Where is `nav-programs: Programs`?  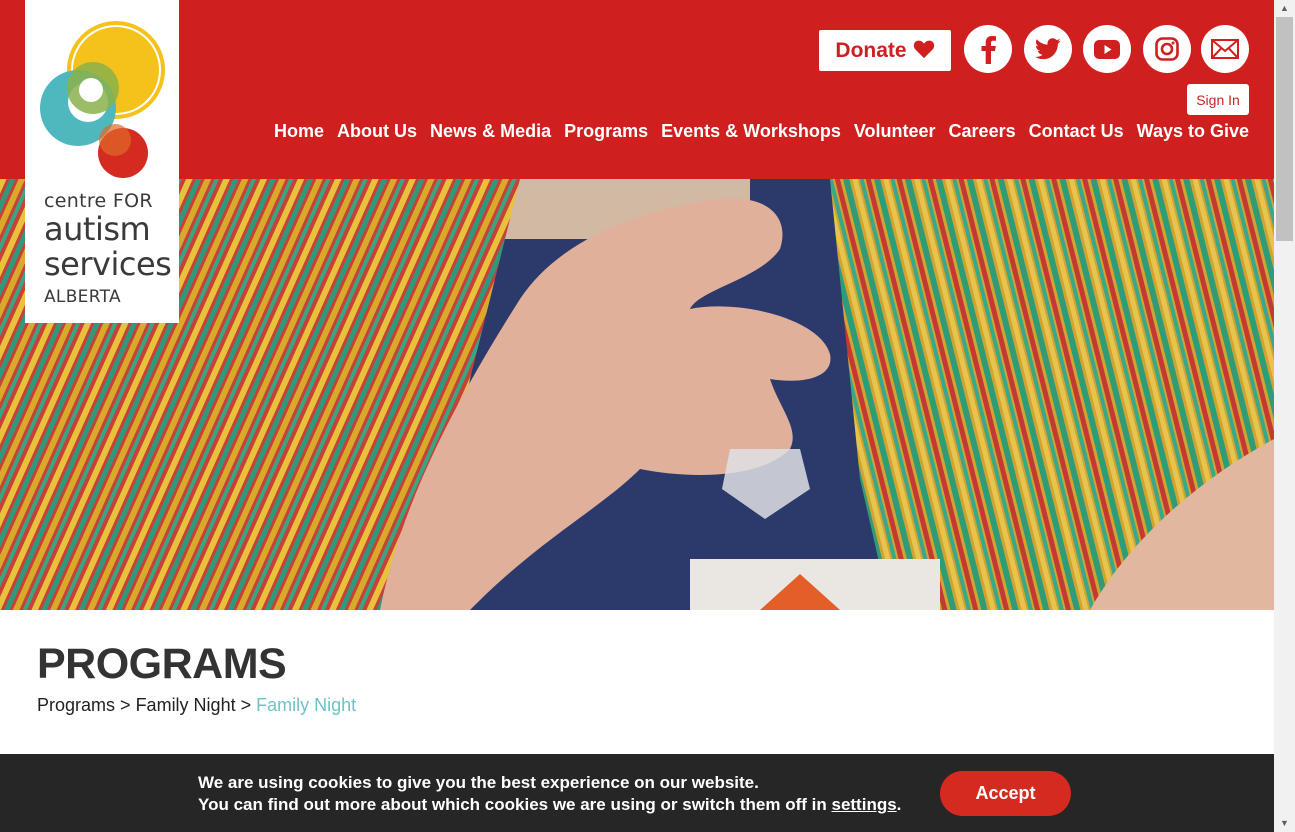 nav-programs: Programs is located at coordinates (606, 131).